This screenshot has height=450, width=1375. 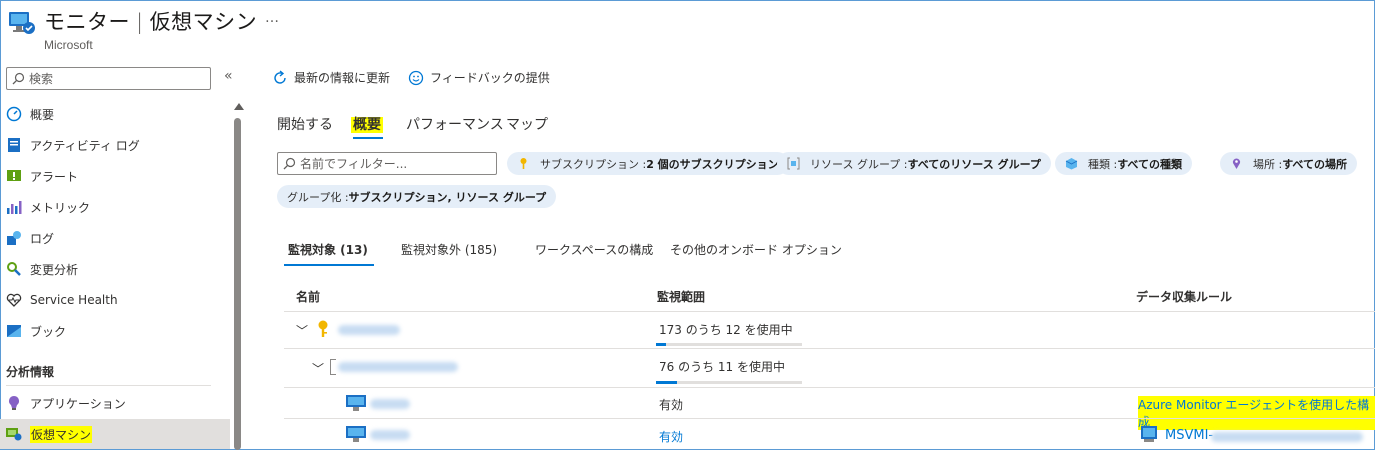 I want to click on activity-log-icon, so click(x=14, y=145).